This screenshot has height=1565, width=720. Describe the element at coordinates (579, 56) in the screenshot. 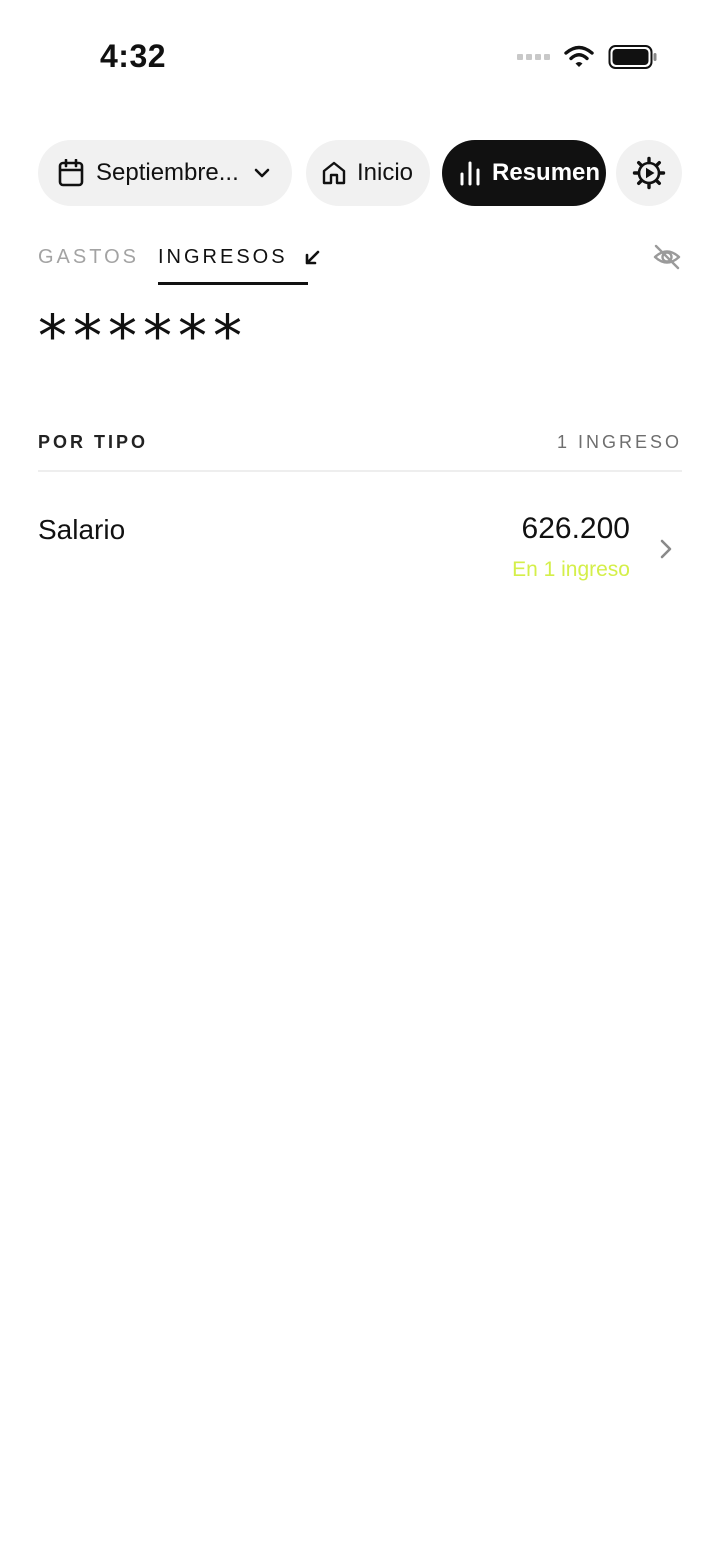

I see `wifi-icon` at that location.